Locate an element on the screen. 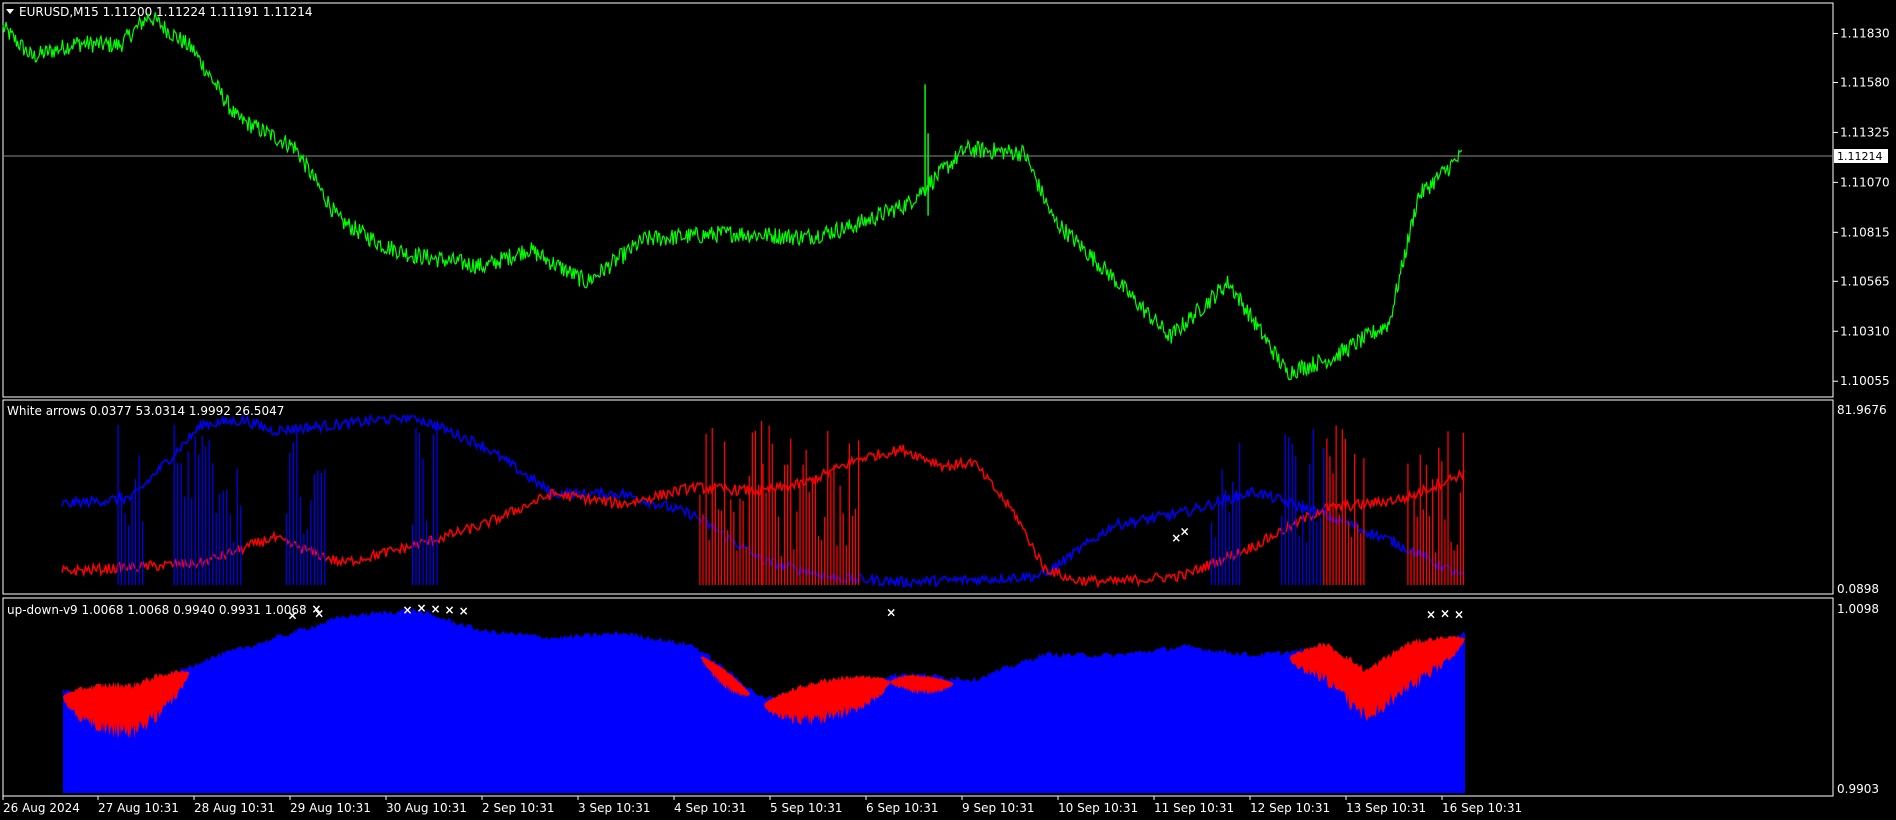 The width and height of the screenshot is (1896, 820). time-tick-label: 26 Aug 2024 is located at coordinates (41, 808).